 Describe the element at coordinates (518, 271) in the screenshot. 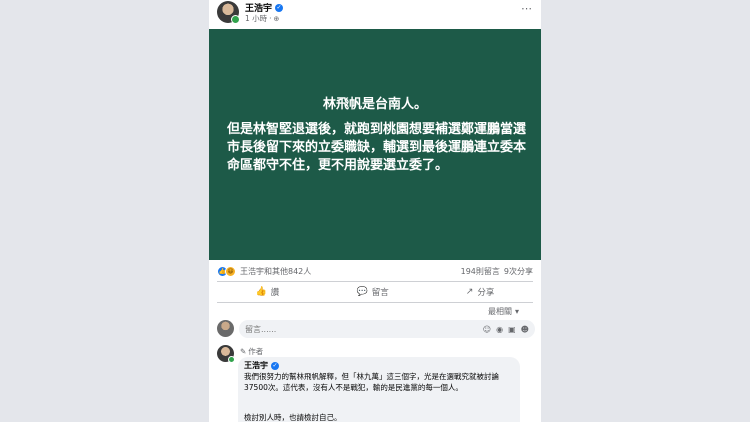

I see `share-count: 9次分享` at that location.